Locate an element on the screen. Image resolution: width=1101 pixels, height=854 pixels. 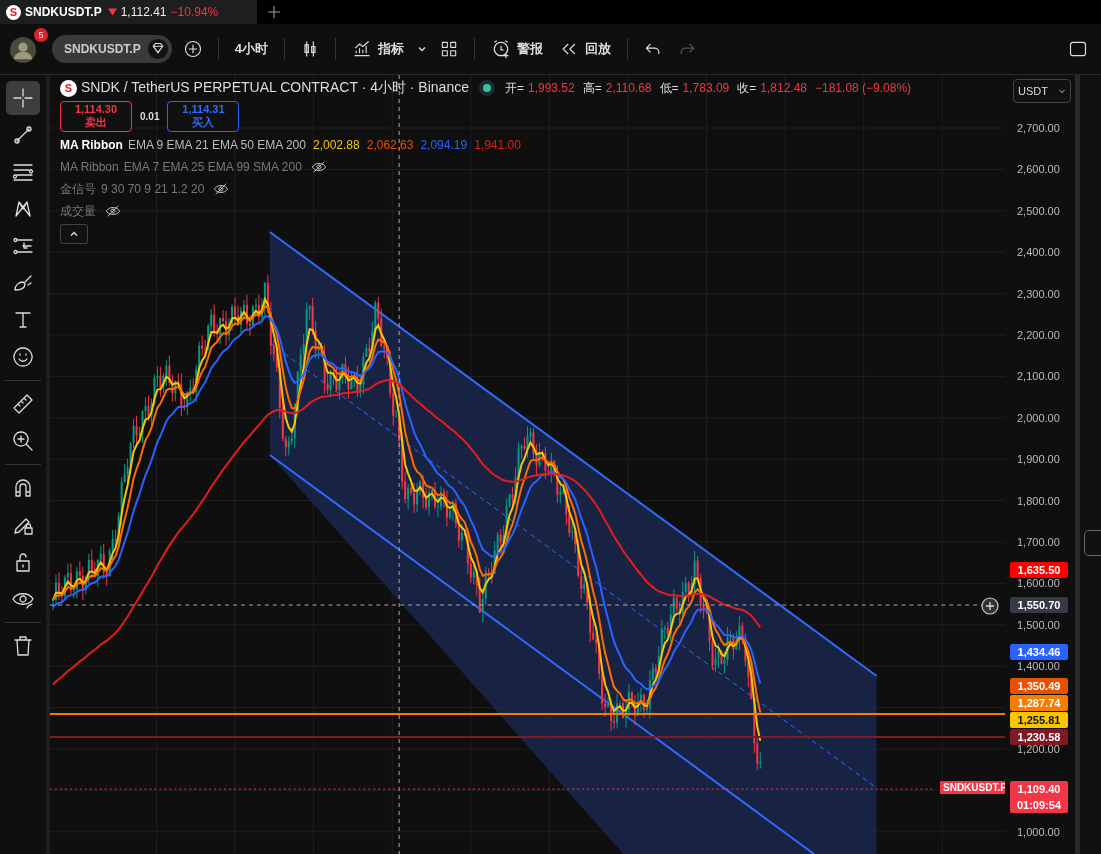
price-tag: 1,255.81 is located at coordinates (1039, 720).